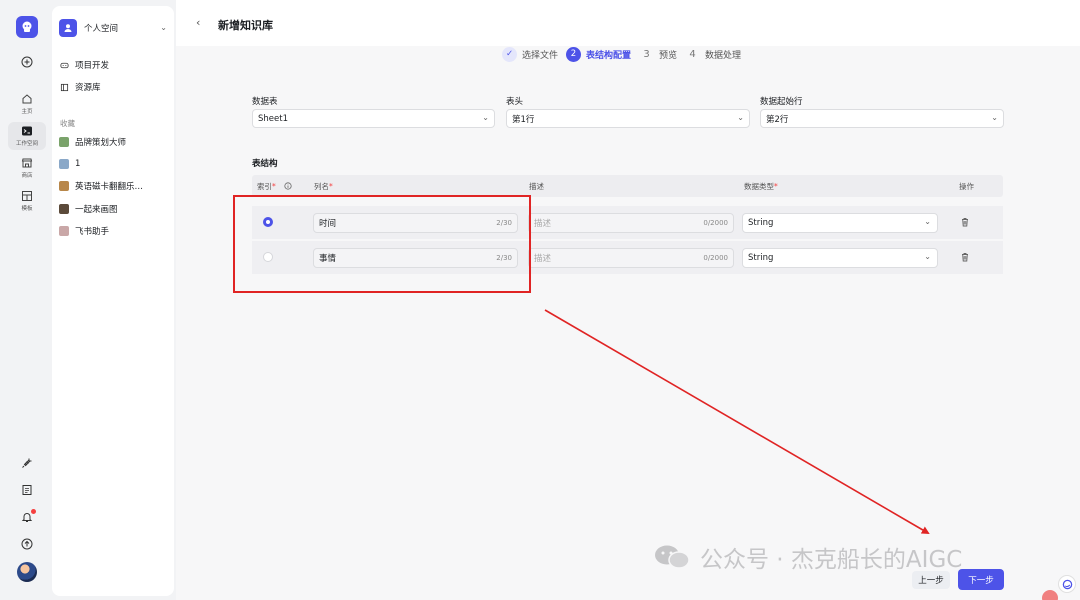 This screenshot has height=600, width=1080. I want to click on document-icon, so click(27, 490).